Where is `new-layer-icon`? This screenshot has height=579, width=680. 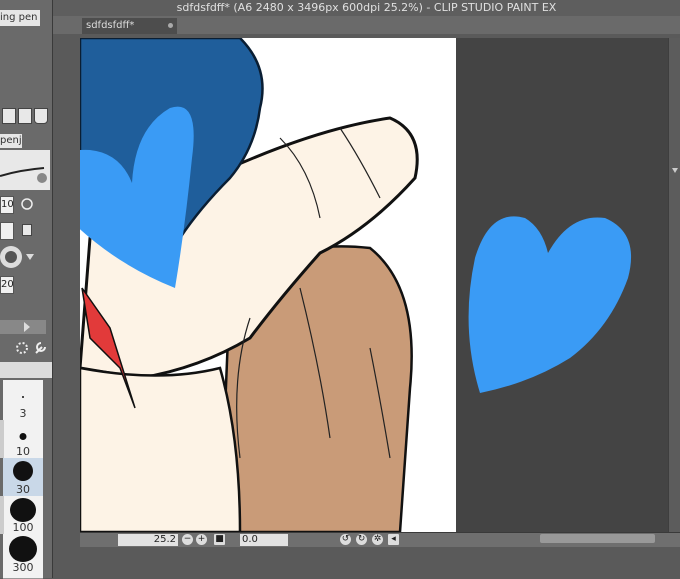
new-layer-icon is located at coordinates (9, 116).